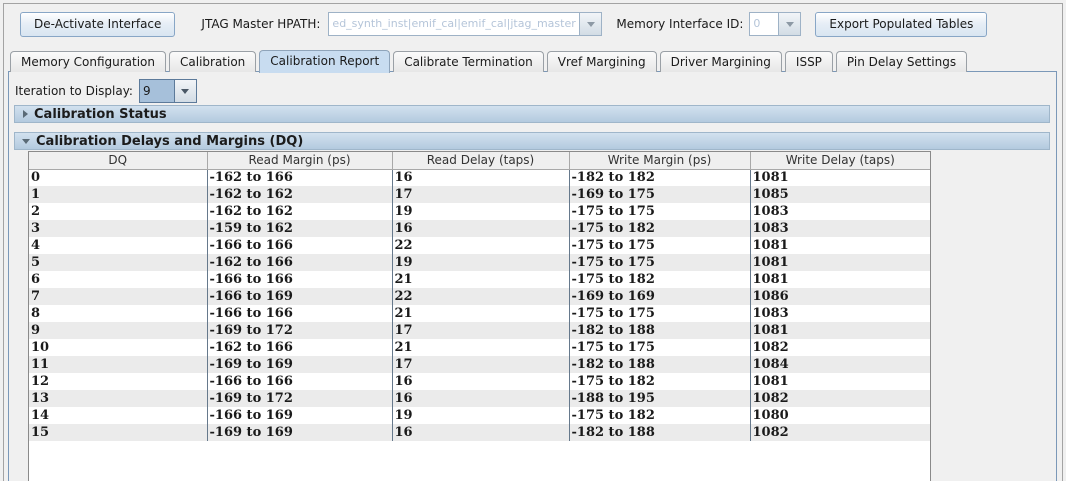 The height and width of the screenshot is (481, 1066). I want to click on tab-pin-delay-settings: Pin Delay Settings, so click(901, 61).